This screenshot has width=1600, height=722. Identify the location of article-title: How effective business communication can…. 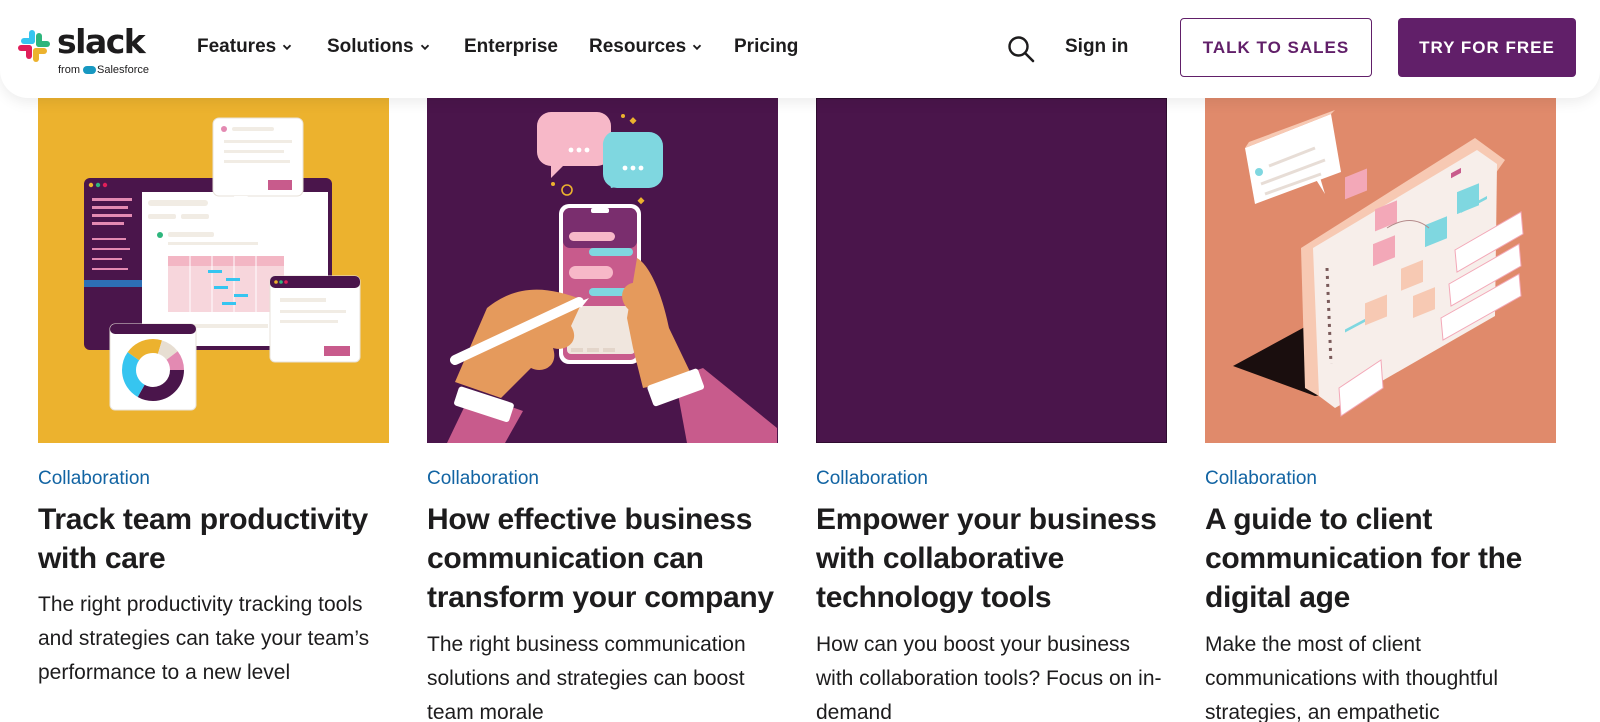
(602, 558).